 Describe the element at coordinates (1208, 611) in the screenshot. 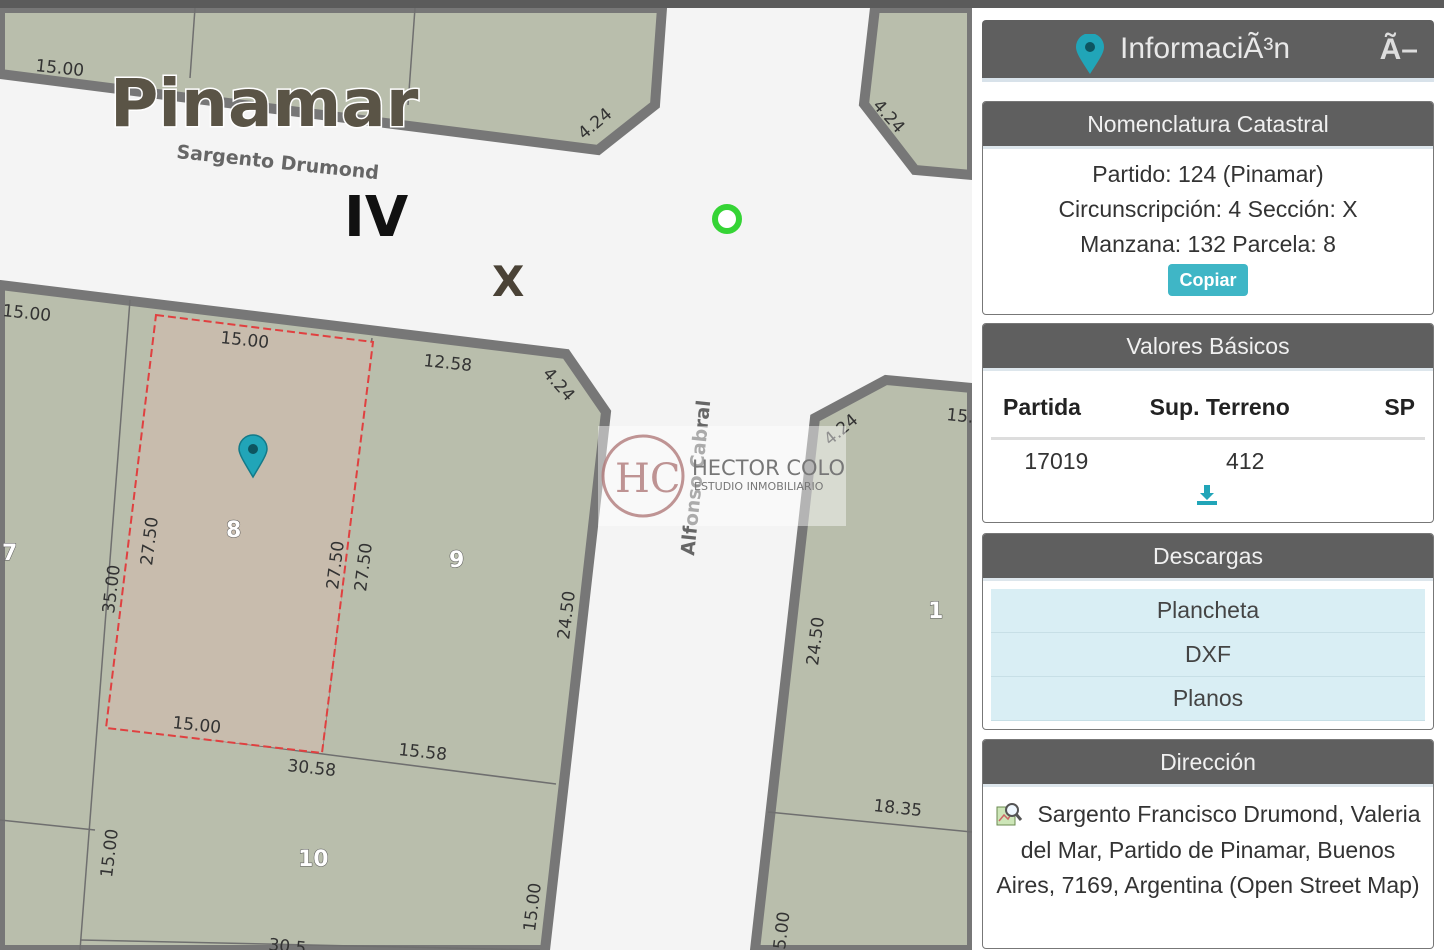

I see `plancheta-link: Plancheta` at that location.